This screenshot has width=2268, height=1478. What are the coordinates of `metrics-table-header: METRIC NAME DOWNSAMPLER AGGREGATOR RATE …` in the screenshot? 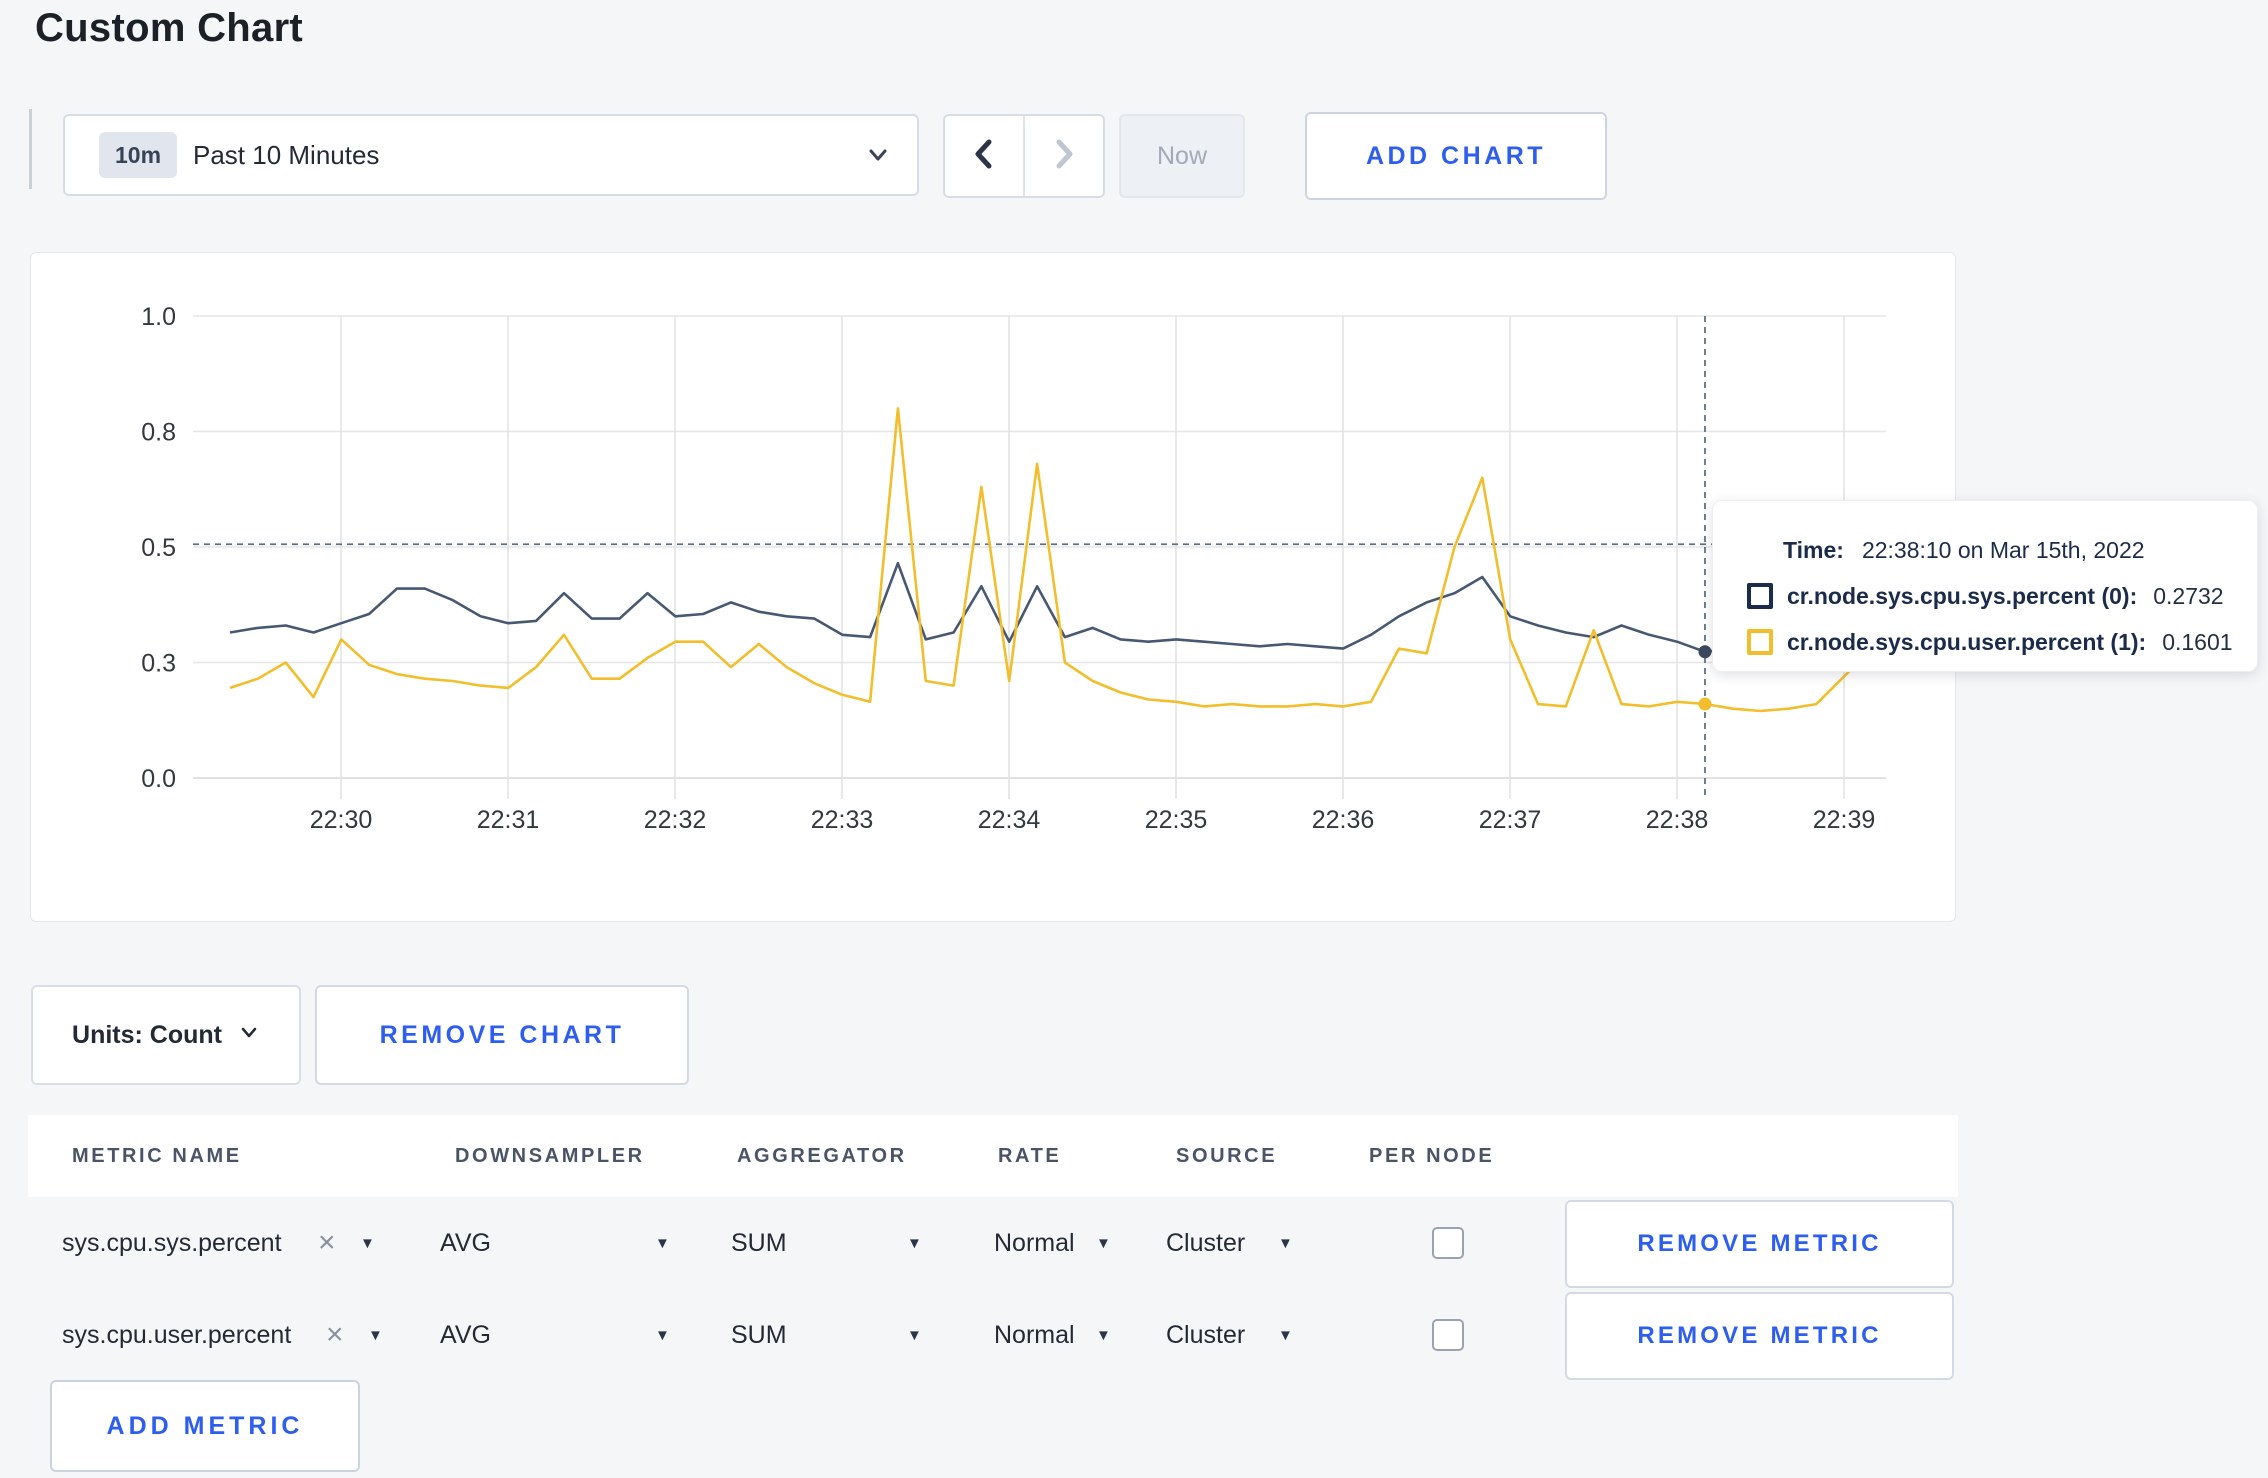 It's located at (993, 1156).